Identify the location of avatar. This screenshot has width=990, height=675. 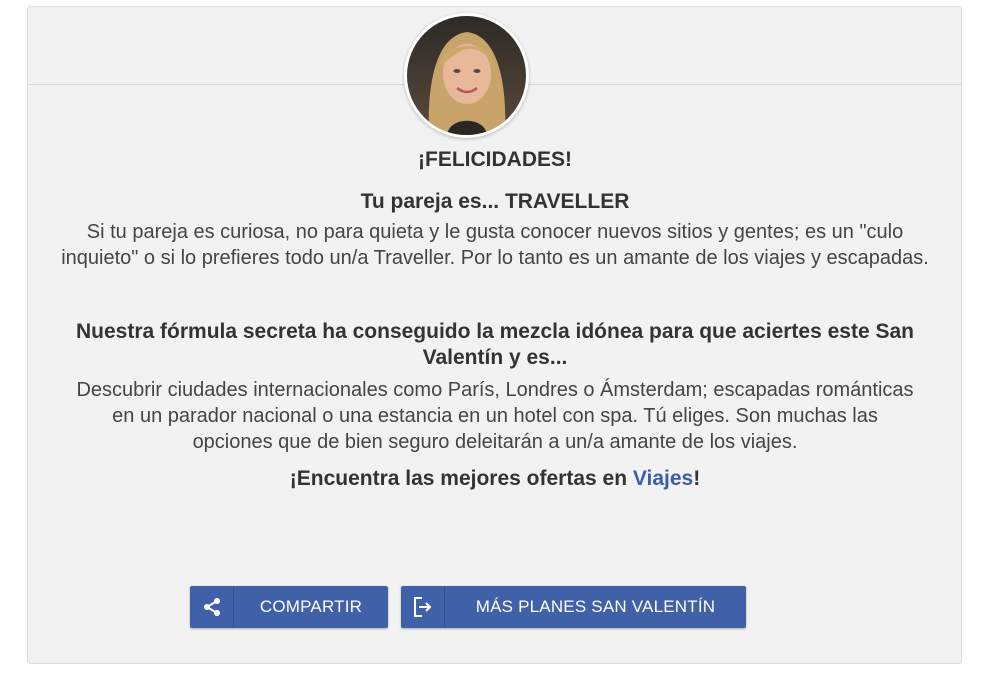
(466, 75).